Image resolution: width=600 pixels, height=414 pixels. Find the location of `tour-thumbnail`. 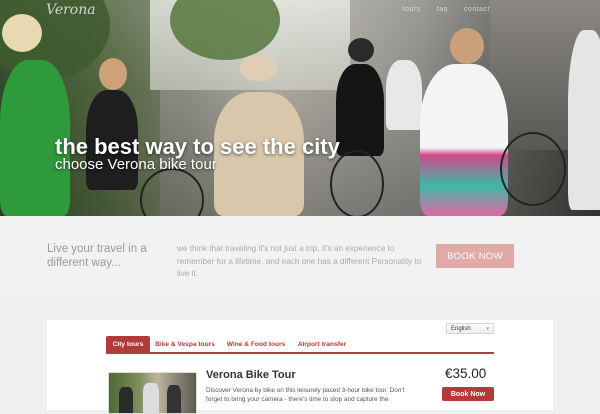

tour-thumbnail is located at coordinates (152, 393).